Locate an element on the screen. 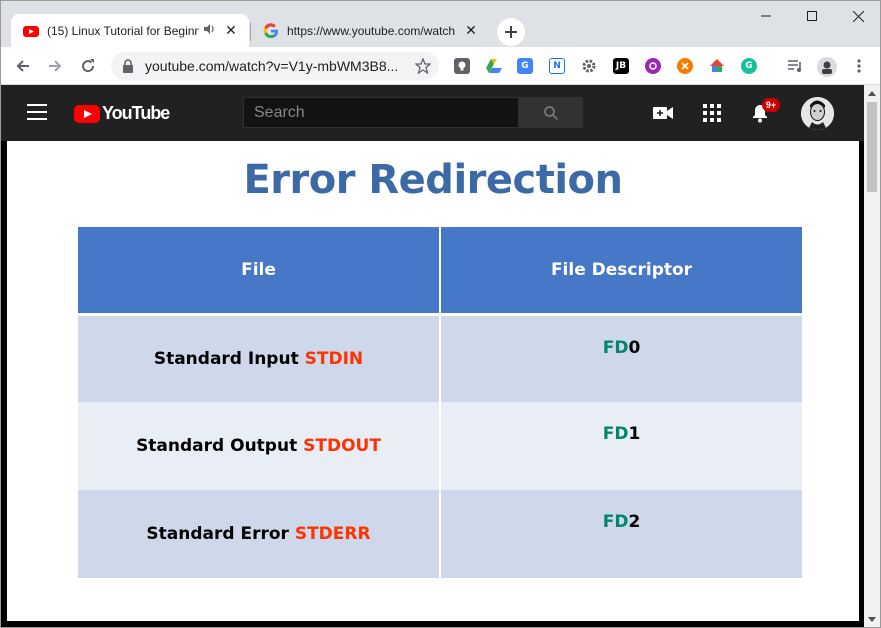 The height and width of the screenshot is (628, 881). table-row: Standard Input STDIN FD0 is located at coordinates (440, 358).